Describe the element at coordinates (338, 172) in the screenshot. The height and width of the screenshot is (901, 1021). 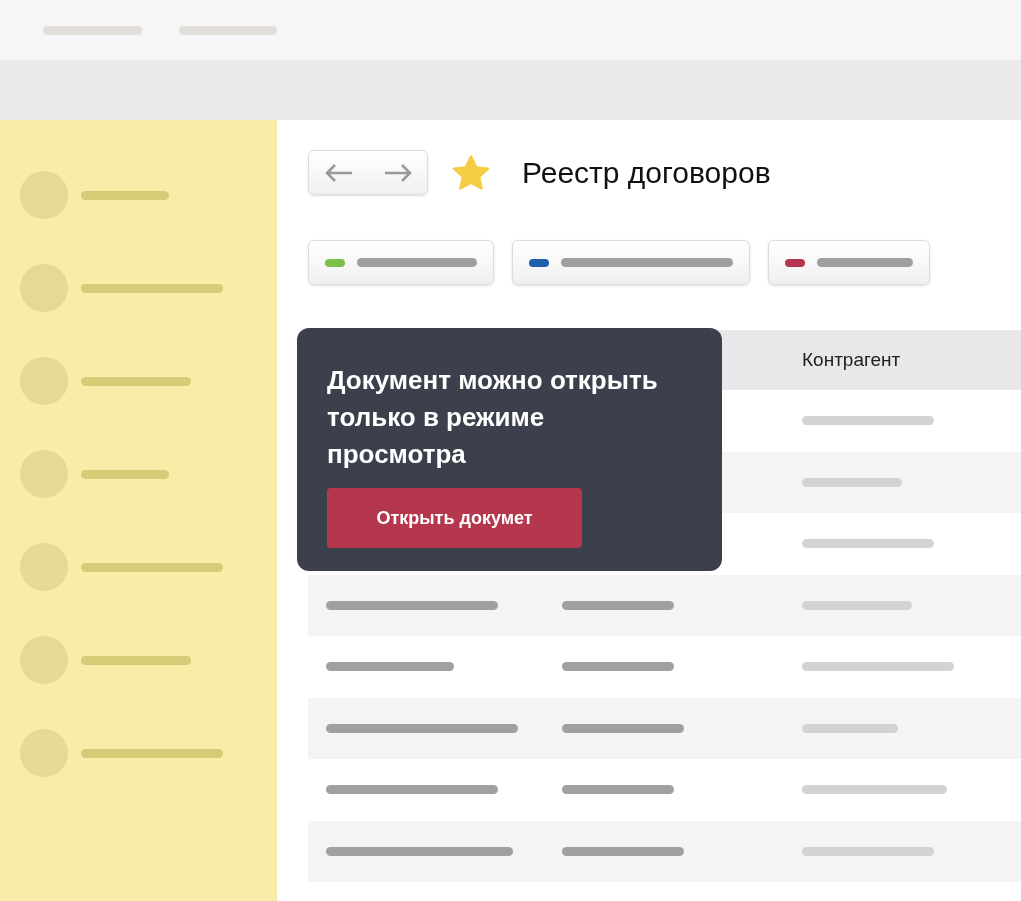
I see `back-arrow-icon` at that location.